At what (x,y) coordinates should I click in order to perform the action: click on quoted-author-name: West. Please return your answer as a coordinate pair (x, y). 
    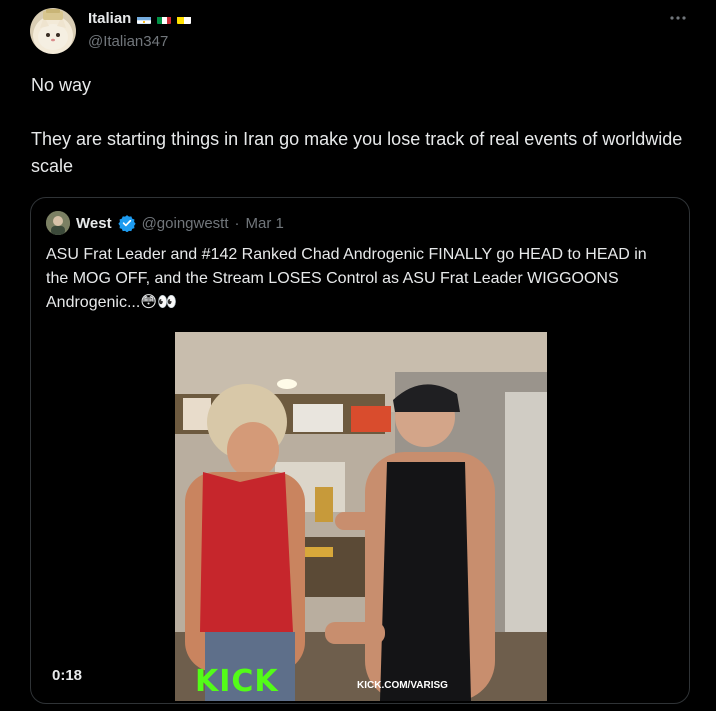
    Looking at the image, I should click on (94, 223).